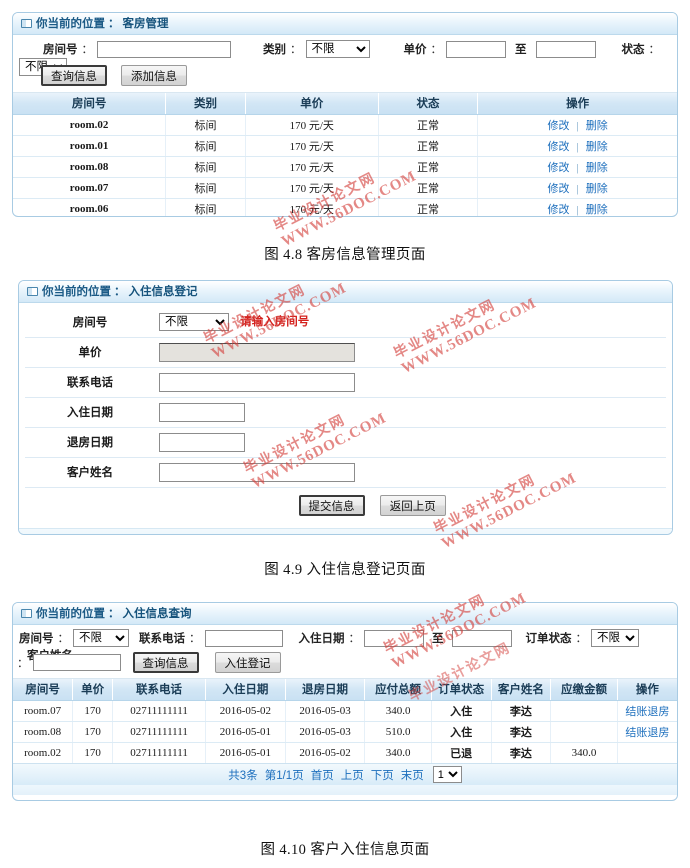 This screenshot has height=868, width=690. Describe the element at coordinates (76, 292) in the screenshot. I see `breadcrumb-prefix: 你当前的位置` at that location.